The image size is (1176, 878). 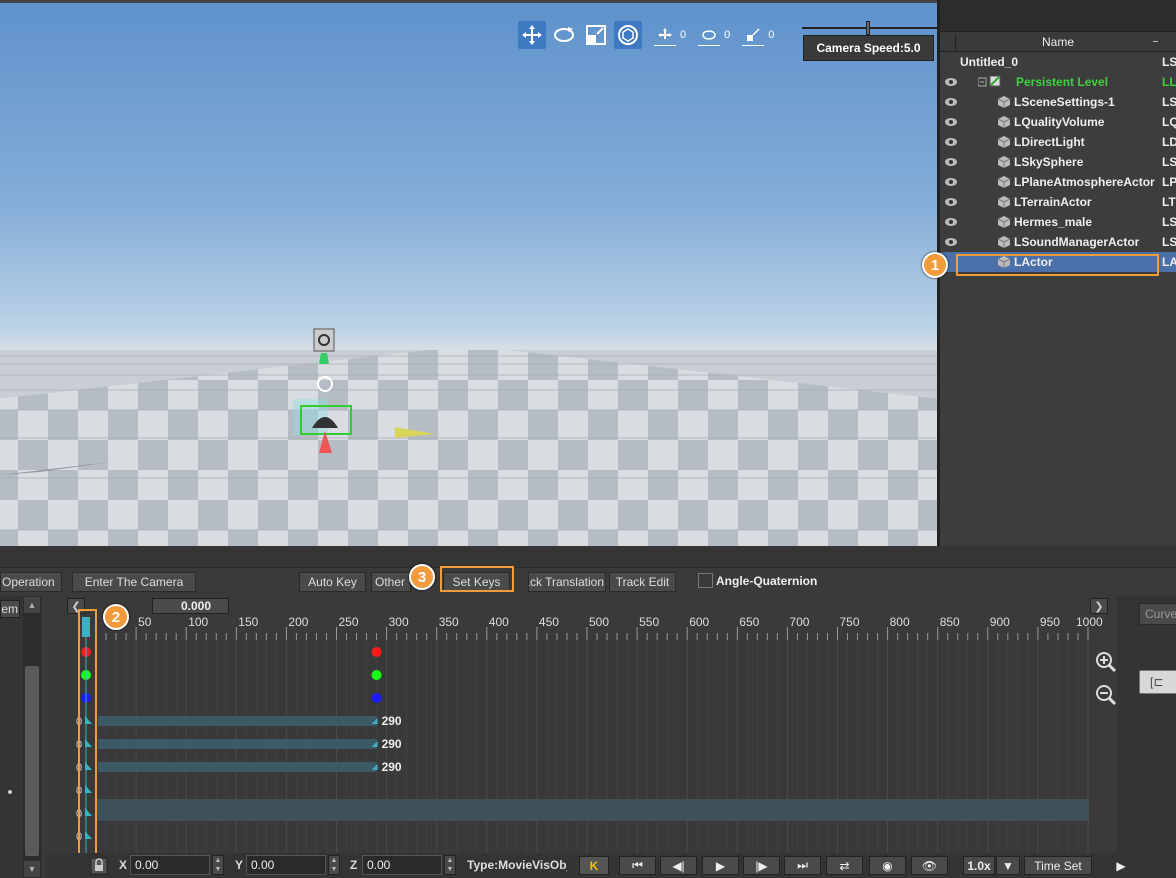 What do you see at coordinates (134, 582) in the screenshot?
I see `enter-camera-button: Enter The Camera` at bounding box center [134, 582].